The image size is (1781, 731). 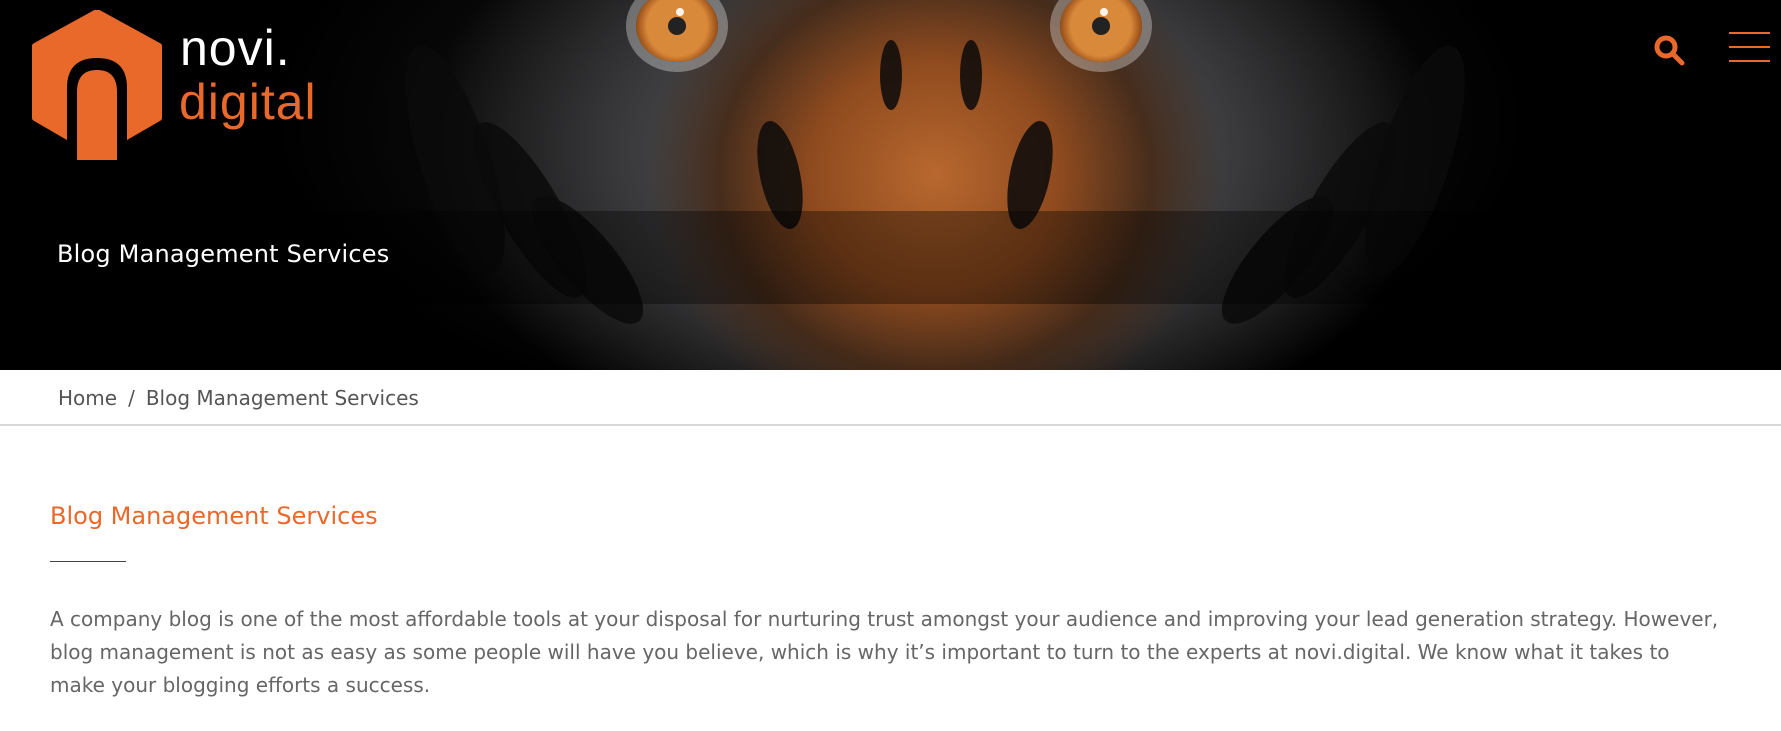 I want to click on content-heading: Blog Management Services, so click(x=214, y=516).